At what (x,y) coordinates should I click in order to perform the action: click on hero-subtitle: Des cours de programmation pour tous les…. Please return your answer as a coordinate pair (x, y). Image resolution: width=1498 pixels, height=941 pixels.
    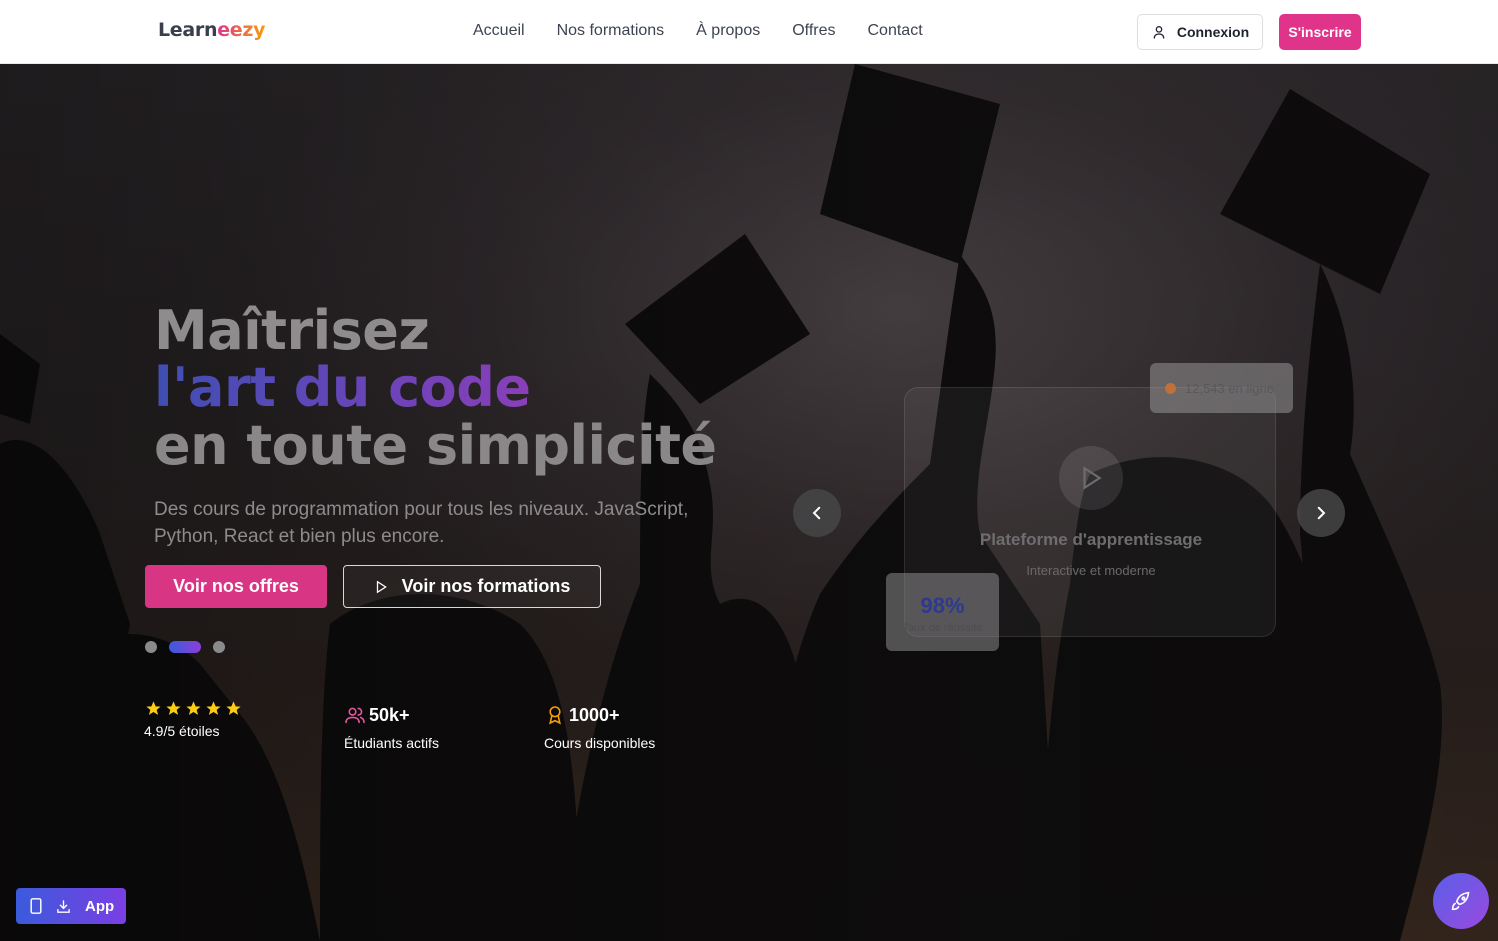
    Looking at the image, I should click on (421, 523).